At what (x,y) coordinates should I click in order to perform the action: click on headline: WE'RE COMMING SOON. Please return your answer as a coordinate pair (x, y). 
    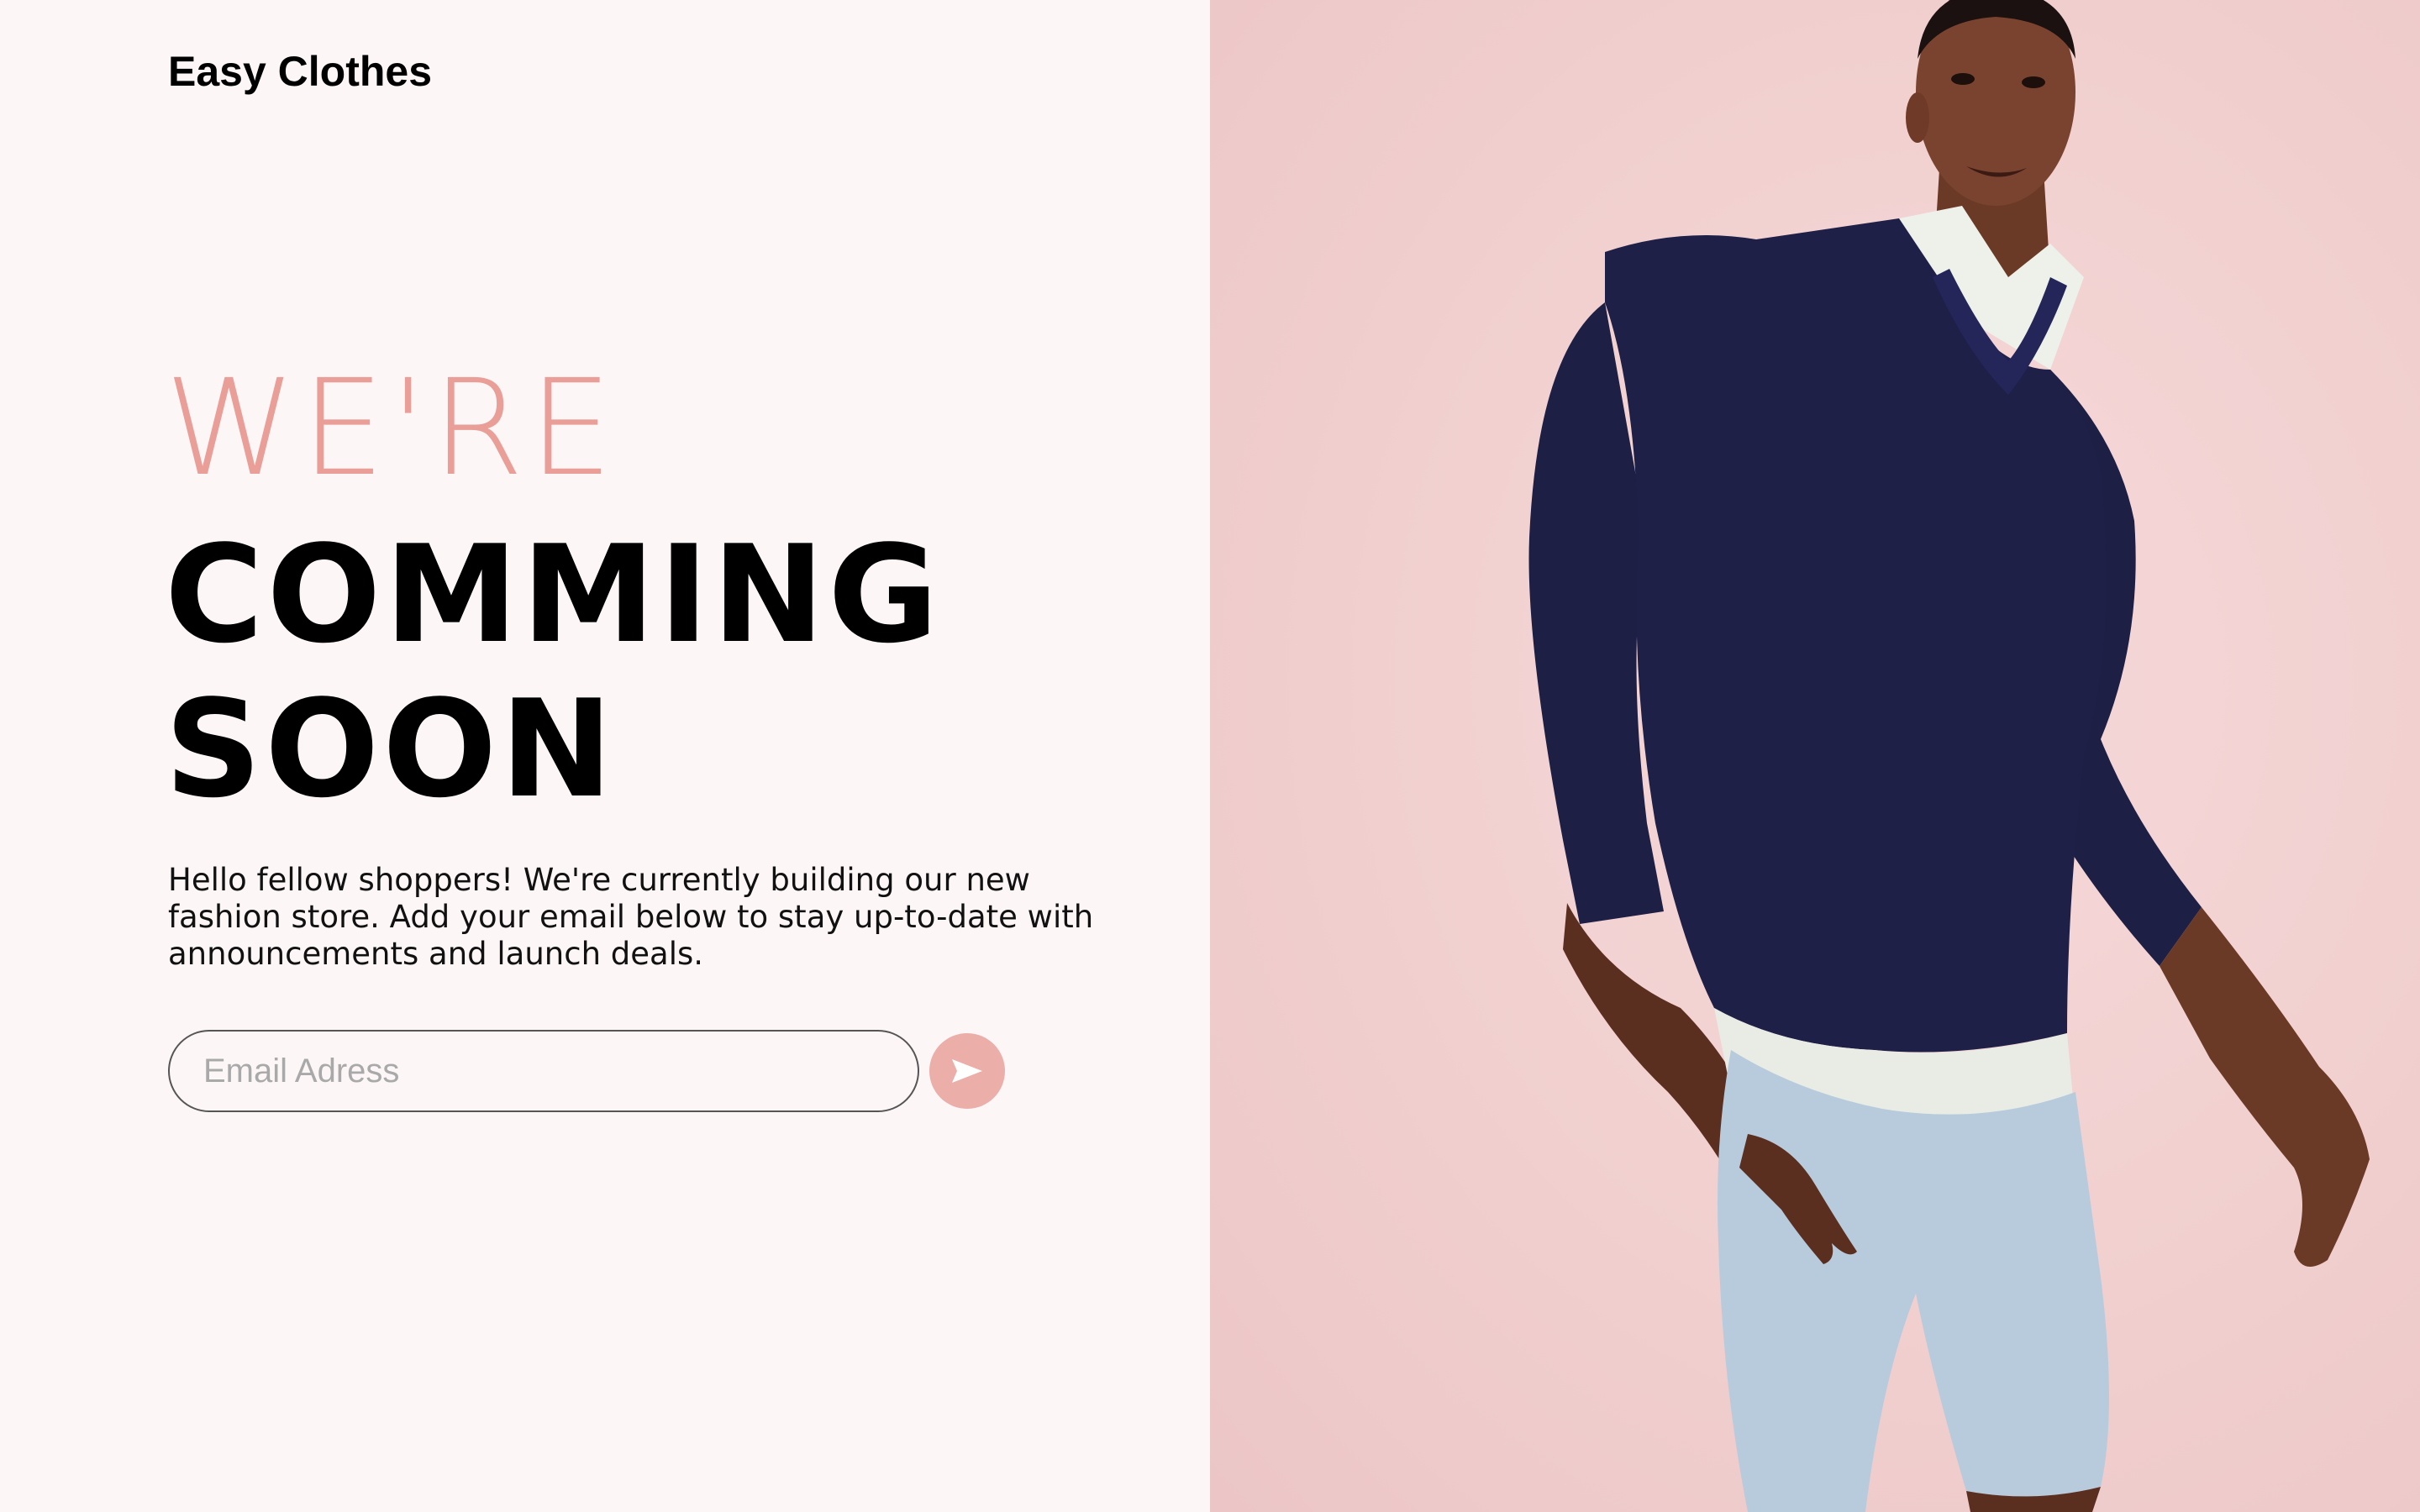
    Looking at the image, I should click on (553, 594).